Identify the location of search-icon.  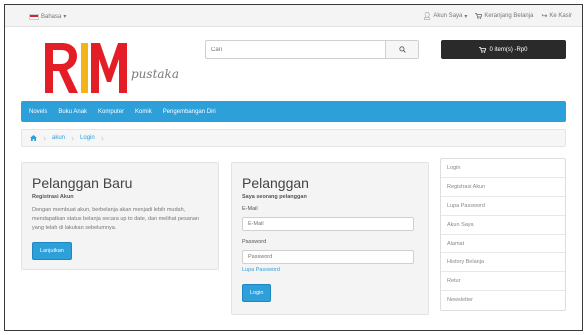
(402, 49).